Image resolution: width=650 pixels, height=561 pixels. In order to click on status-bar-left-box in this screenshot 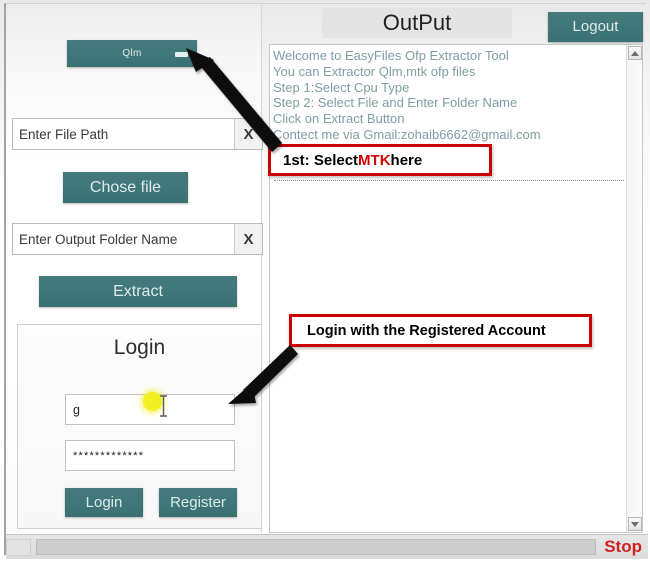, I will do `click(18, 547)`.